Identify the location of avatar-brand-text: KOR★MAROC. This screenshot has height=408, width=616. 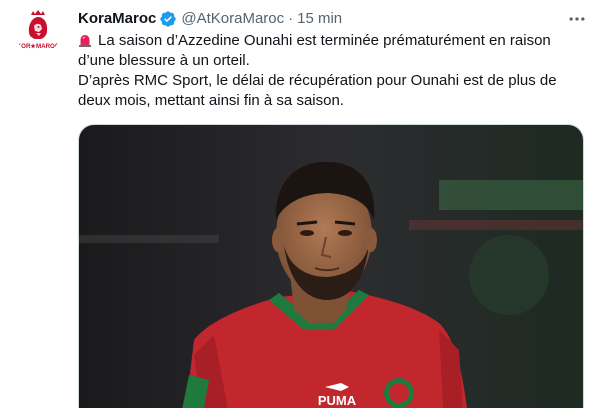
(38, 46).